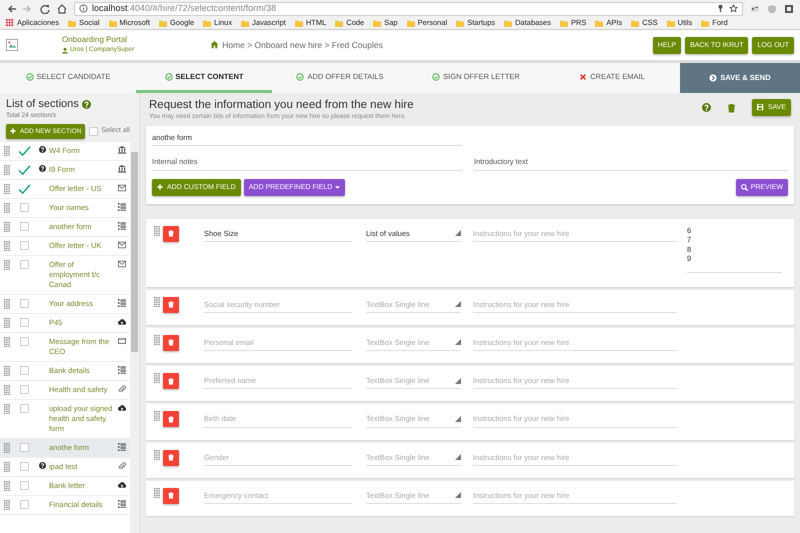 The width and height of the screenshot is (800, 533). I want to click on section-list-title: List of sections, so click(42, 104).